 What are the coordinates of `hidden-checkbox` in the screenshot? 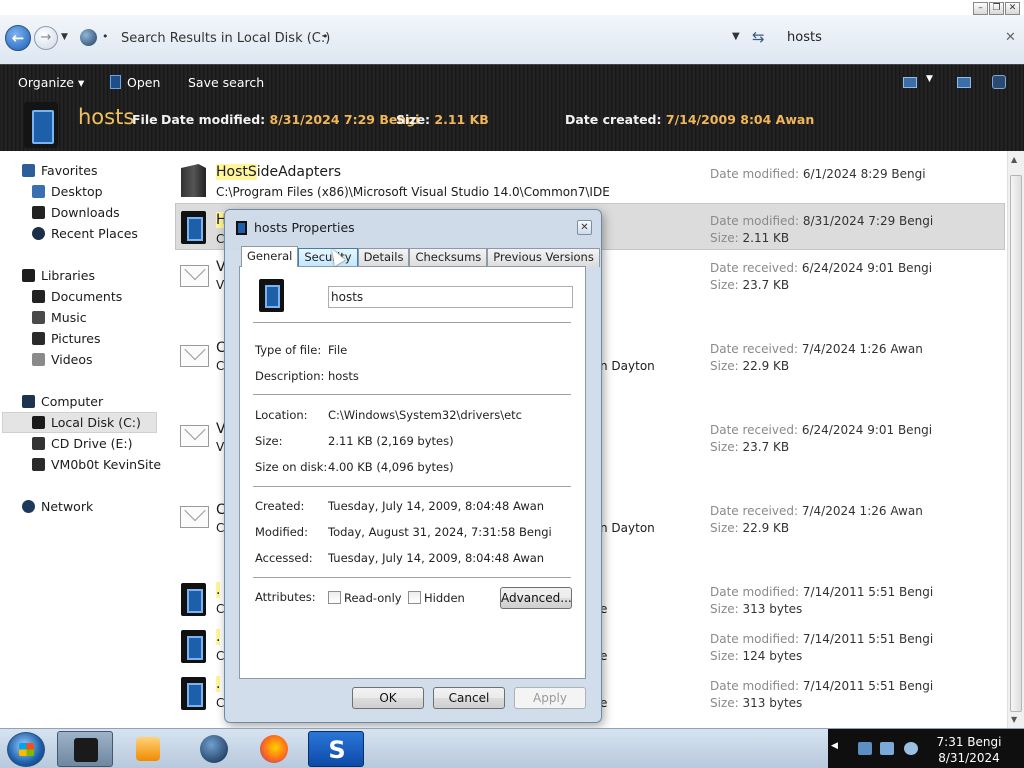 It's located at (414, 597).